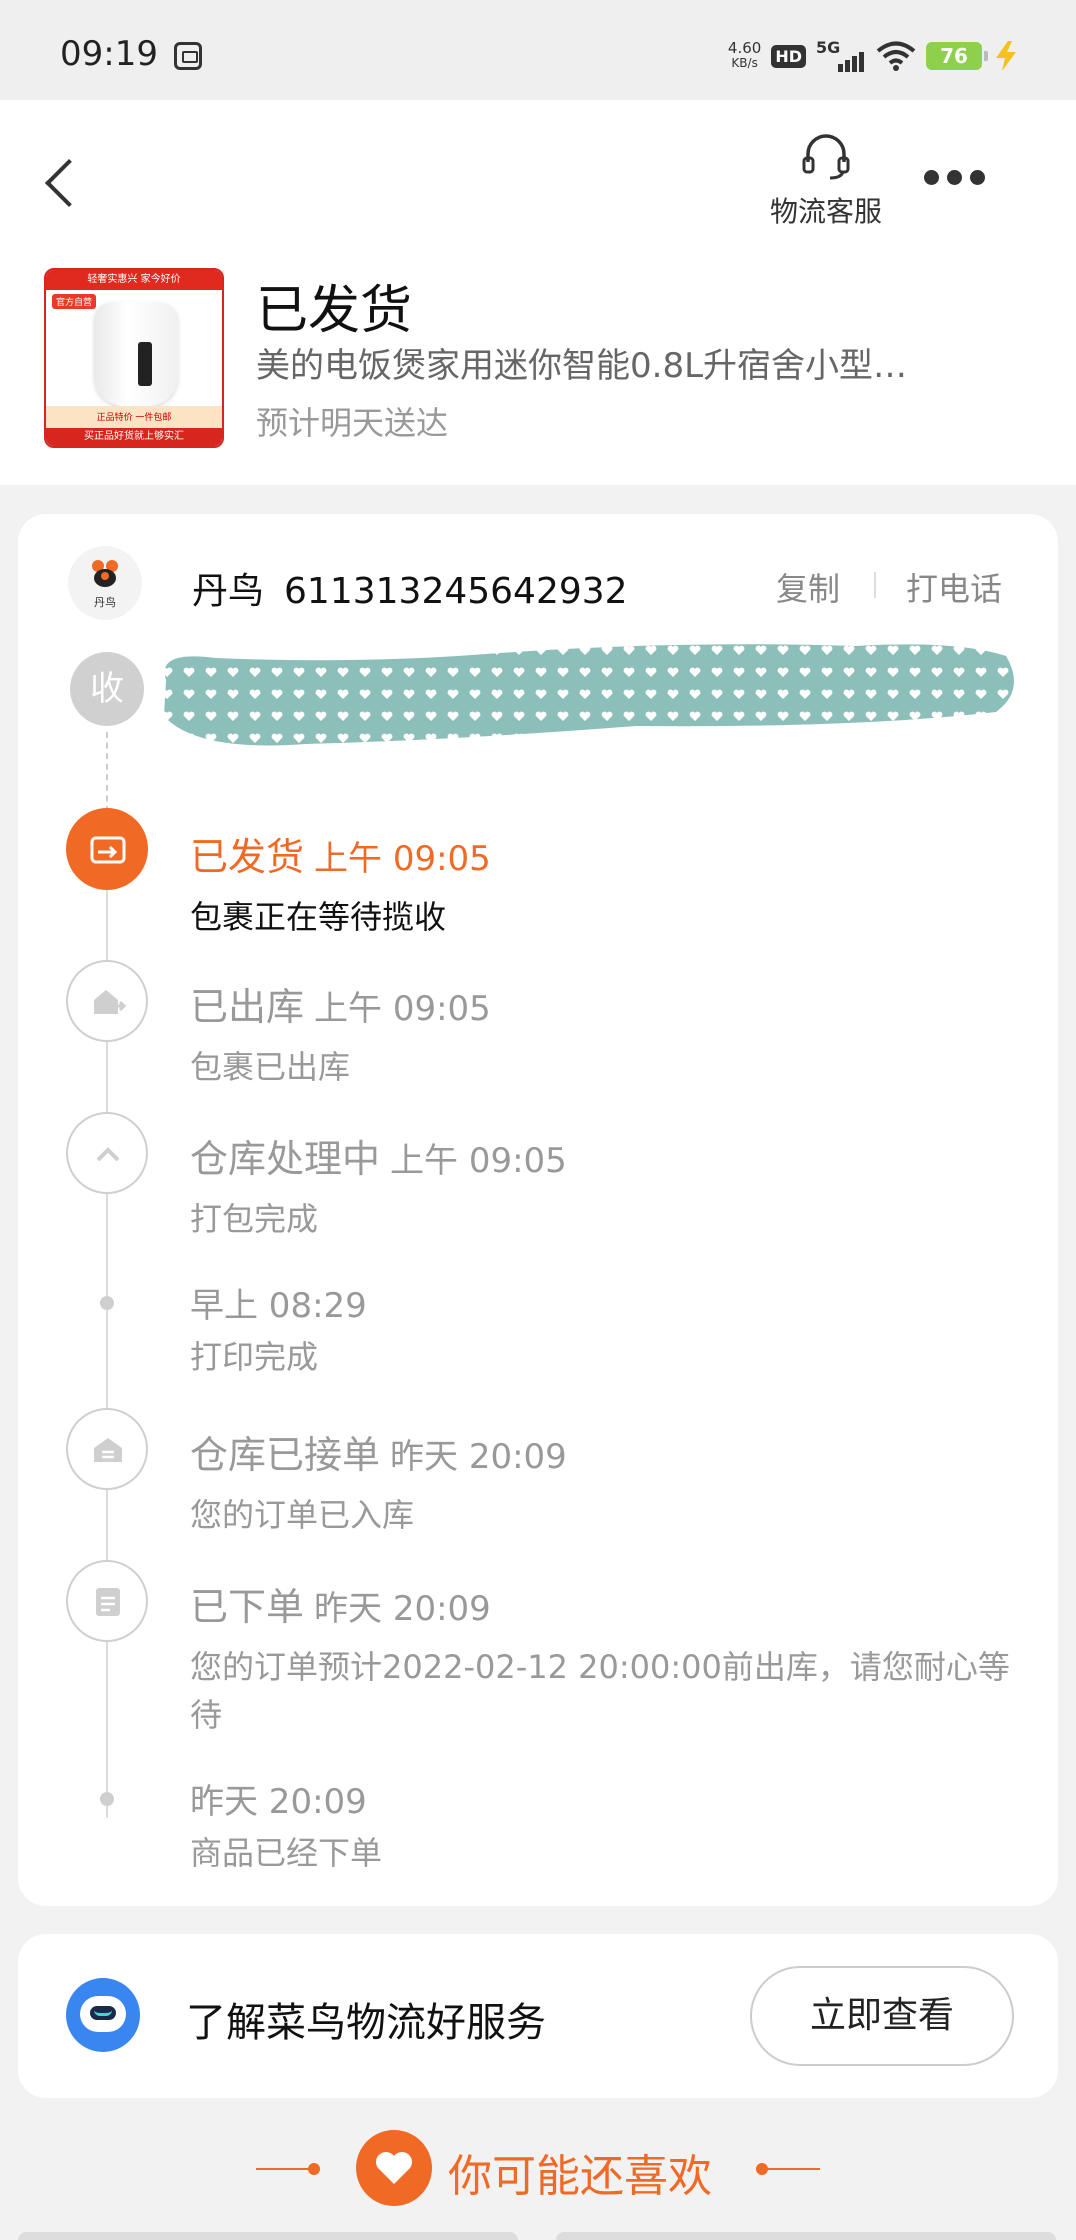  What do you see at coordinates (107, 689) in the screenshot?
I see `receiver-marker: 收` at bounding box center [107, 689].